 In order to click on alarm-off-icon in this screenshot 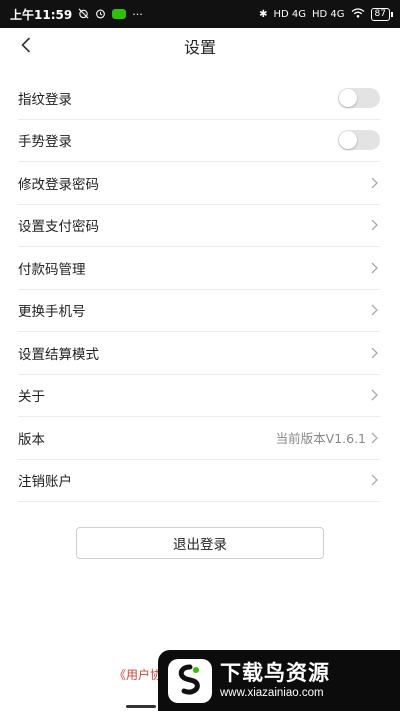, I will do `click(83, 14)`.